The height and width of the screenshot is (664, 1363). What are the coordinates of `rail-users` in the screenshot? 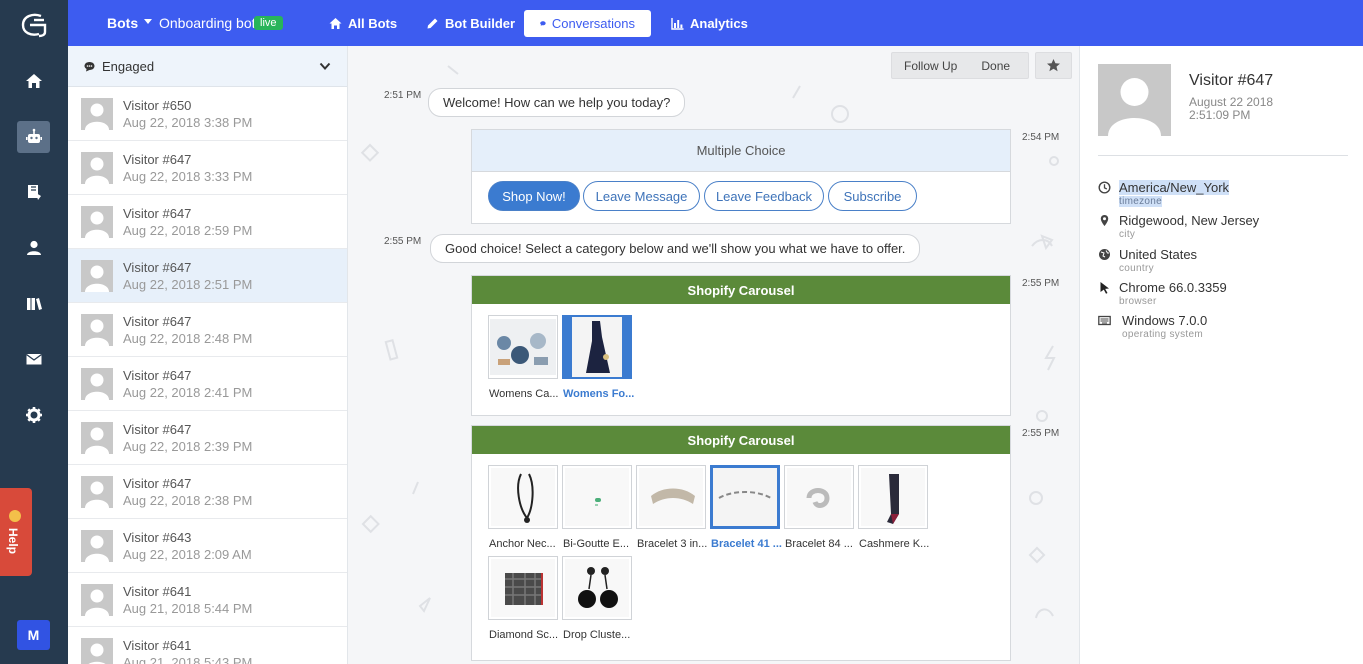 It's located at (33, 248).